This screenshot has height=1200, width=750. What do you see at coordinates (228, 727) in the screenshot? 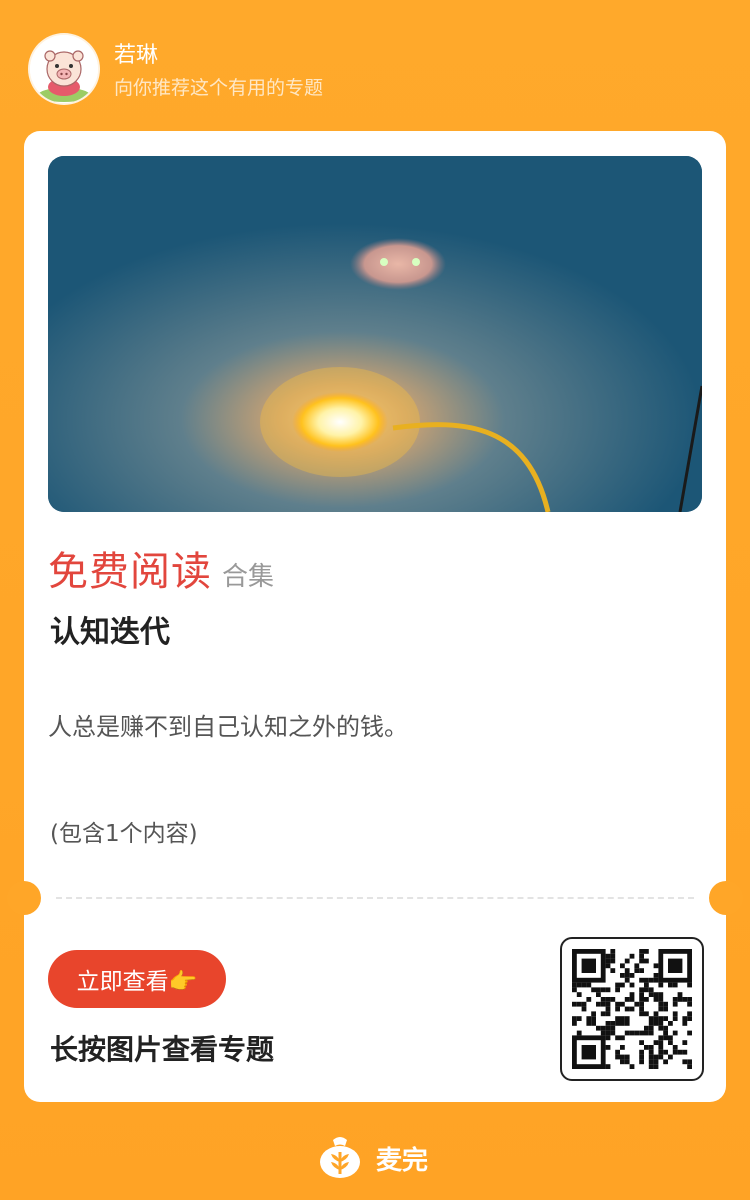
I see `topic-description: 人总是赚不到自己认知之外的钱。` at bounding box center [228, 727].